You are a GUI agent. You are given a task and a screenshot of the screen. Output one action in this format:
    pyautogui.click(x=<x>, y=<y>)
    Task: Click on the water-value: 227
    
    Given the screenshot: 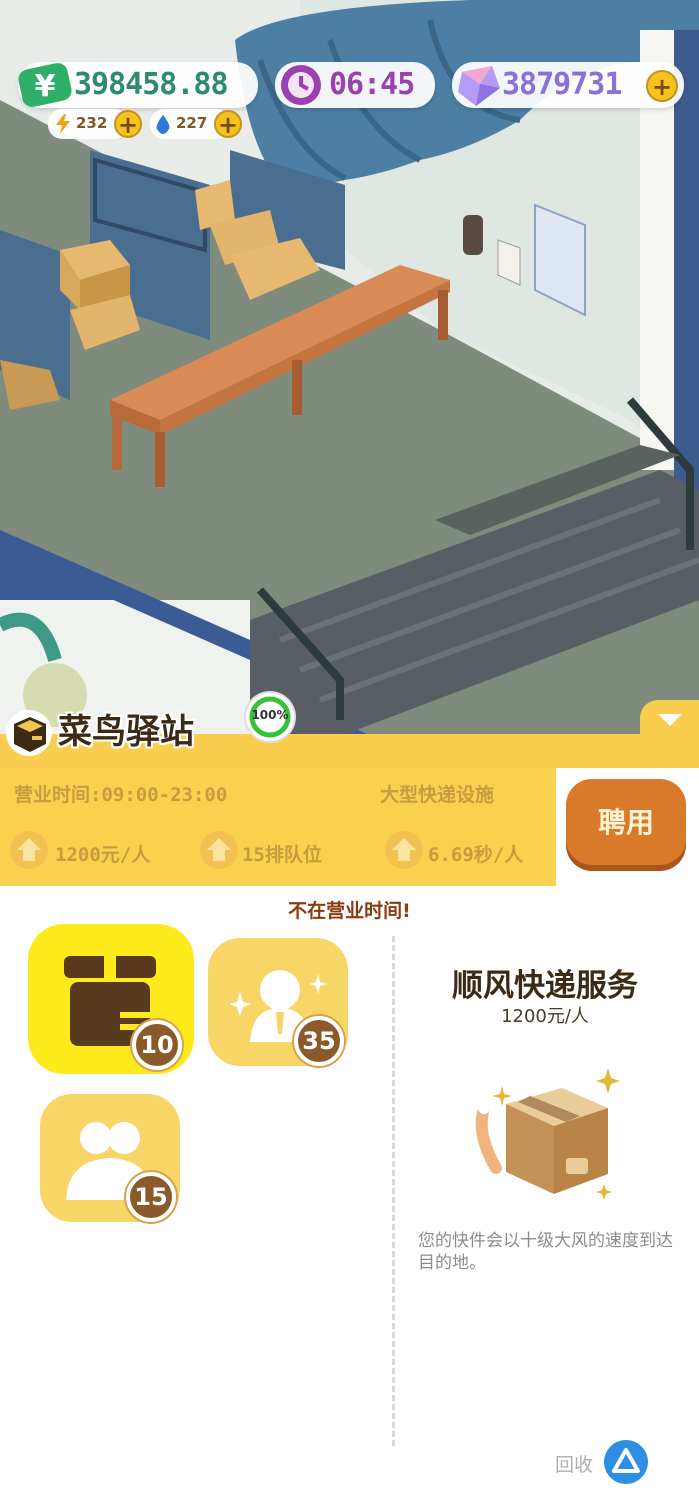 What is the action you would take?
    pyautogui.click(x=192, y=123)
    